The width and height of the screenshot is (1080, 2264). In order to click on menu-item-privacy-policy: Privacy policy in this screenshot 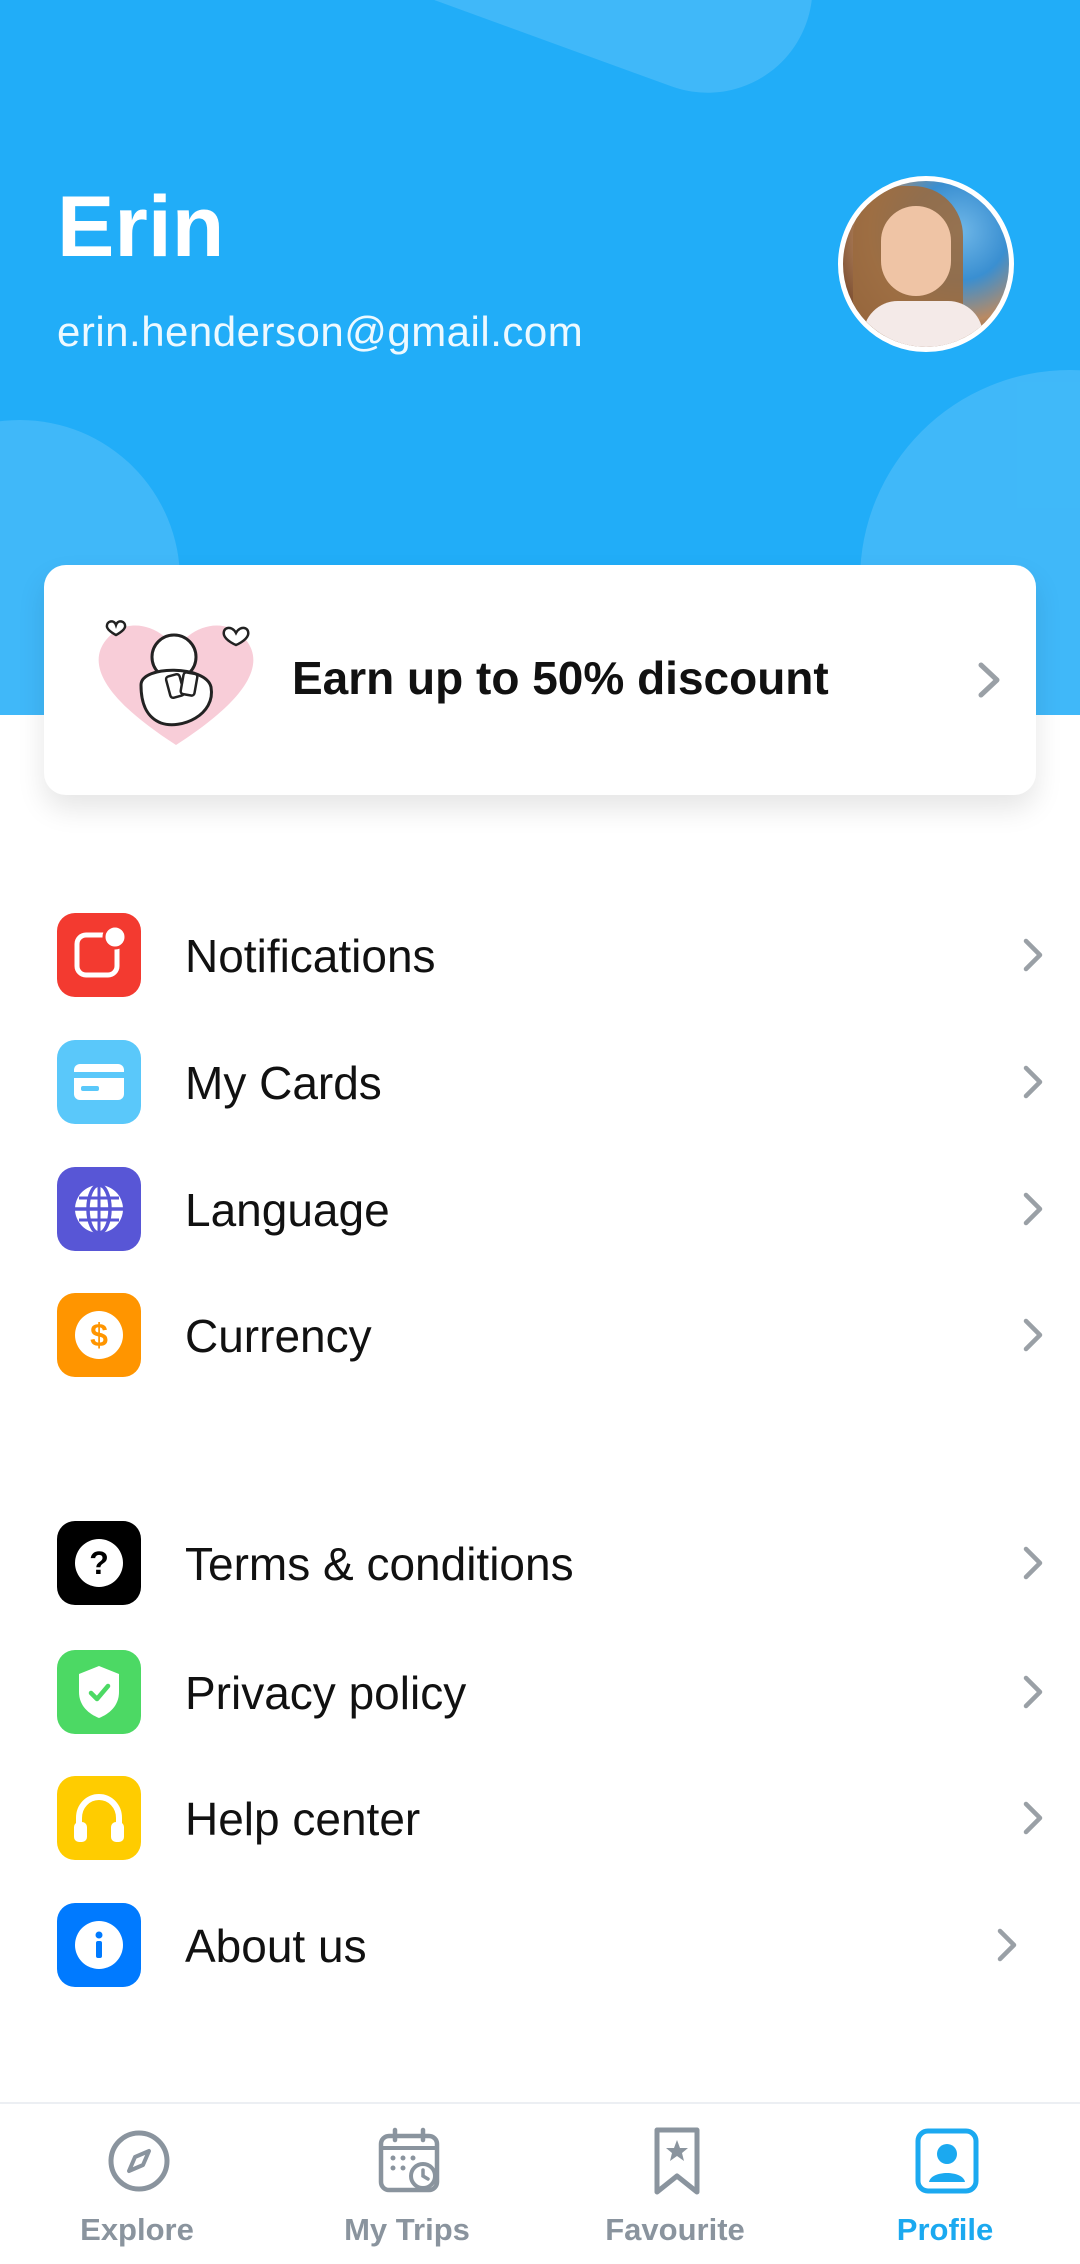, I will do `click(540, 1705)`.